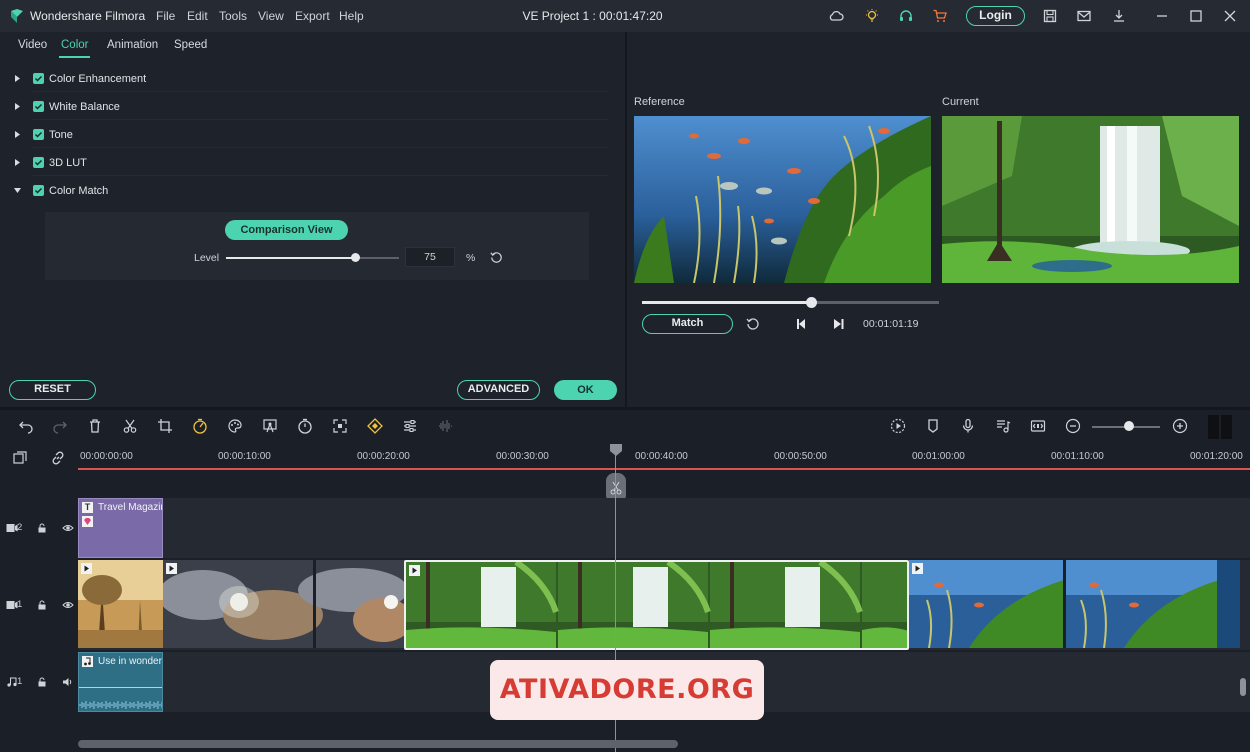  Describe the element at coordinates (1129, 426) in the screenshot. I see `zoom-slider-thumb` at that location.